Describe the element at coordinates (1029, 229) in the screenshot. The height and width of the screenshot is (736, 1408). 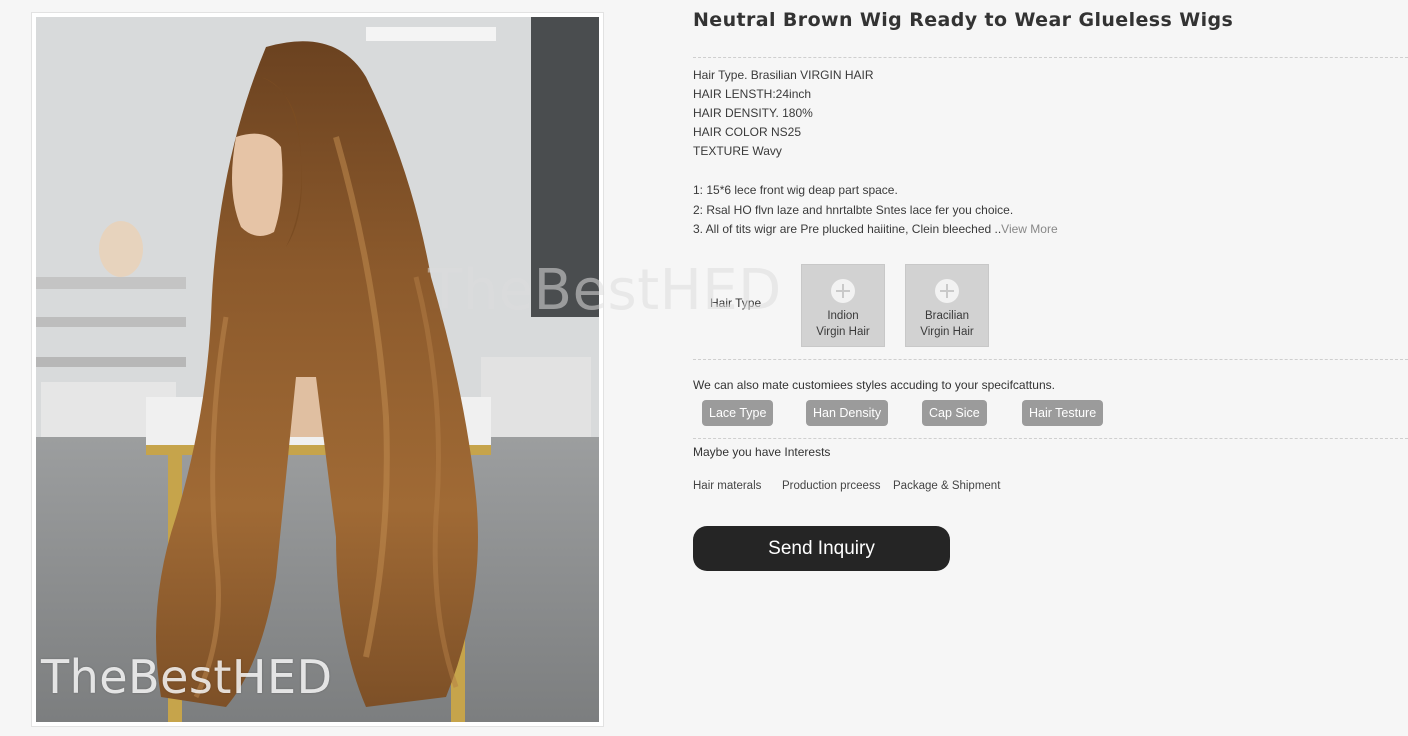
I see `view-more-link: View More` at that location.